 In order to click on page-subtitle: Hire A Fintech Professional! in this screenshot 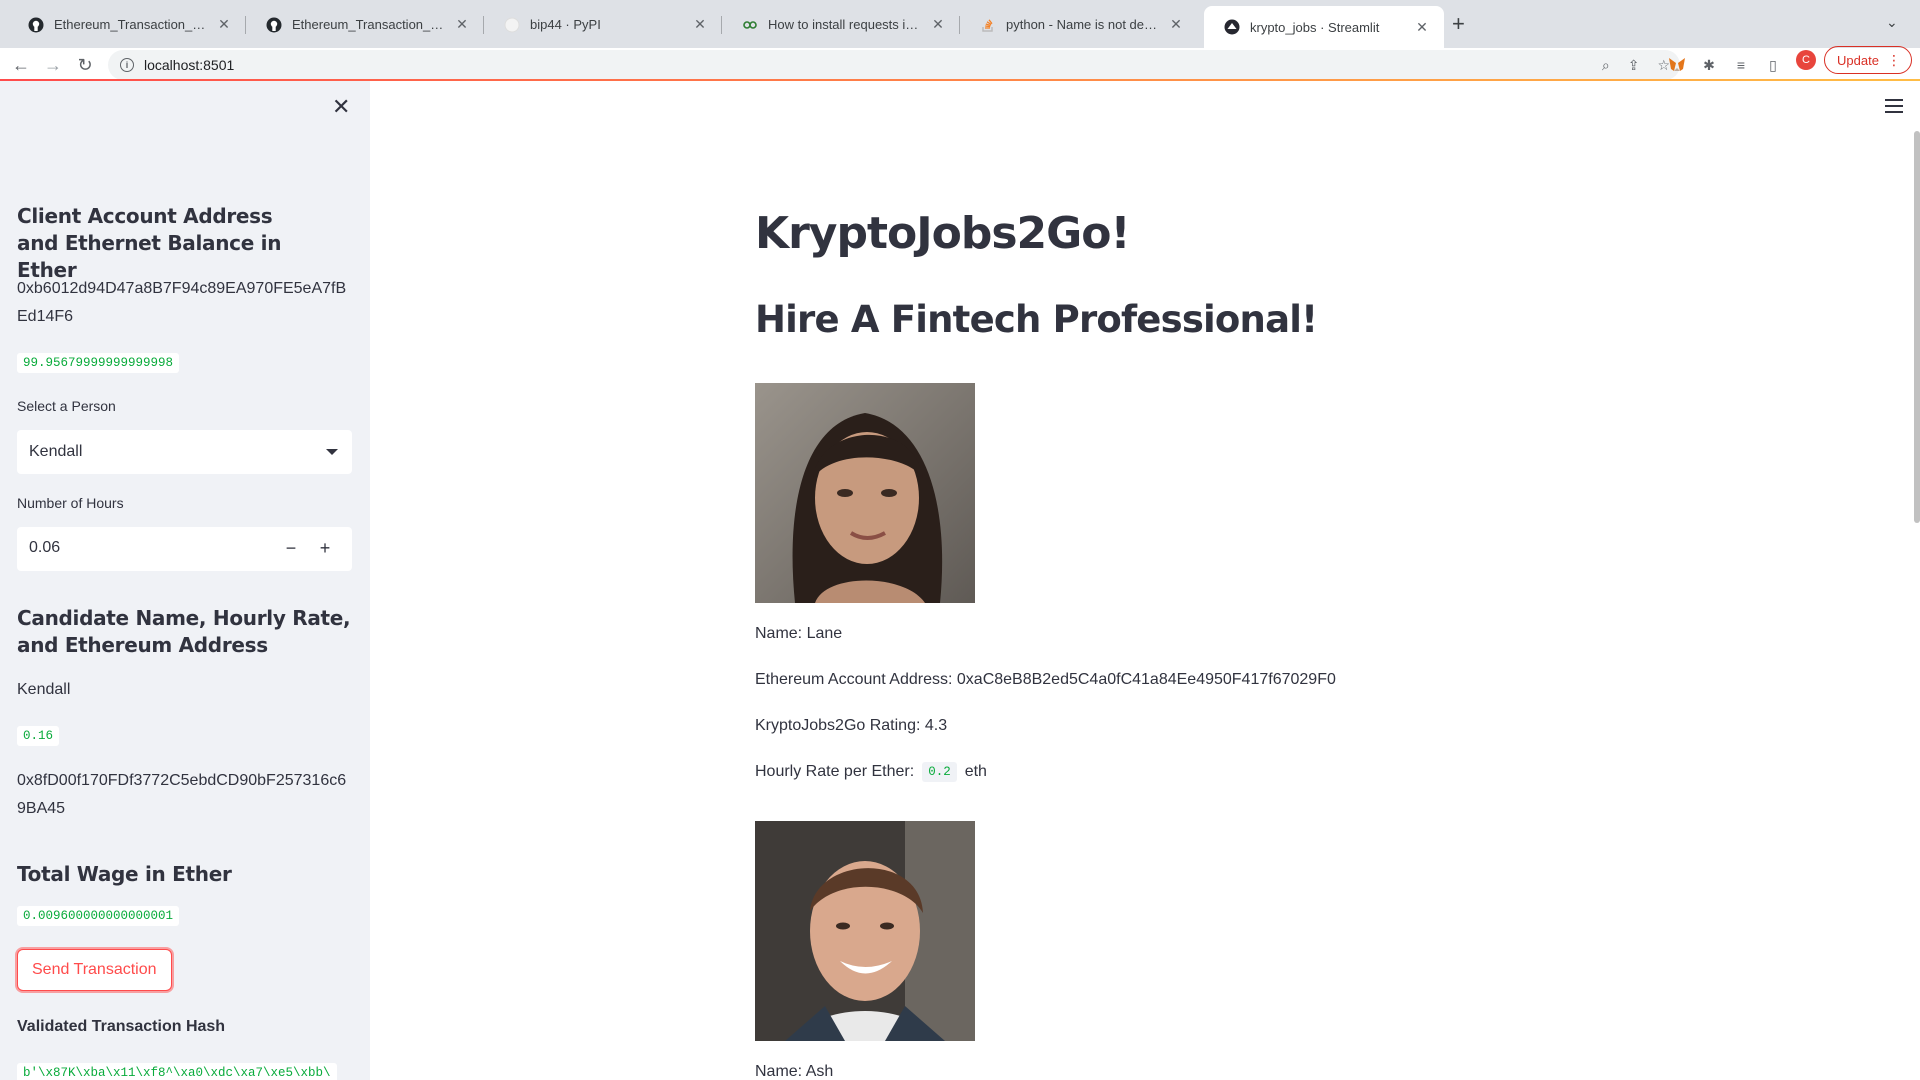, I will do `click(1036, 319)`.